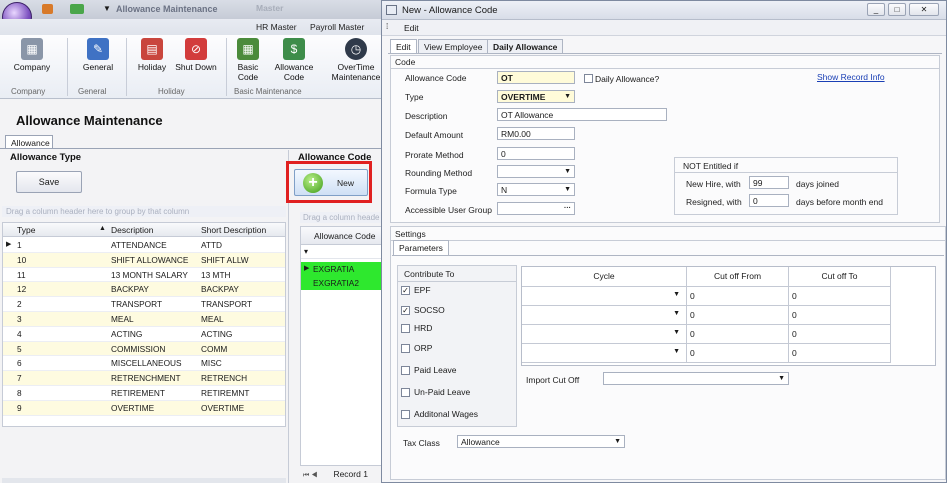 This screenshot has height=483, width=947. I want to click on table-cell: MISCELLANEOUS, so click(146, 363).